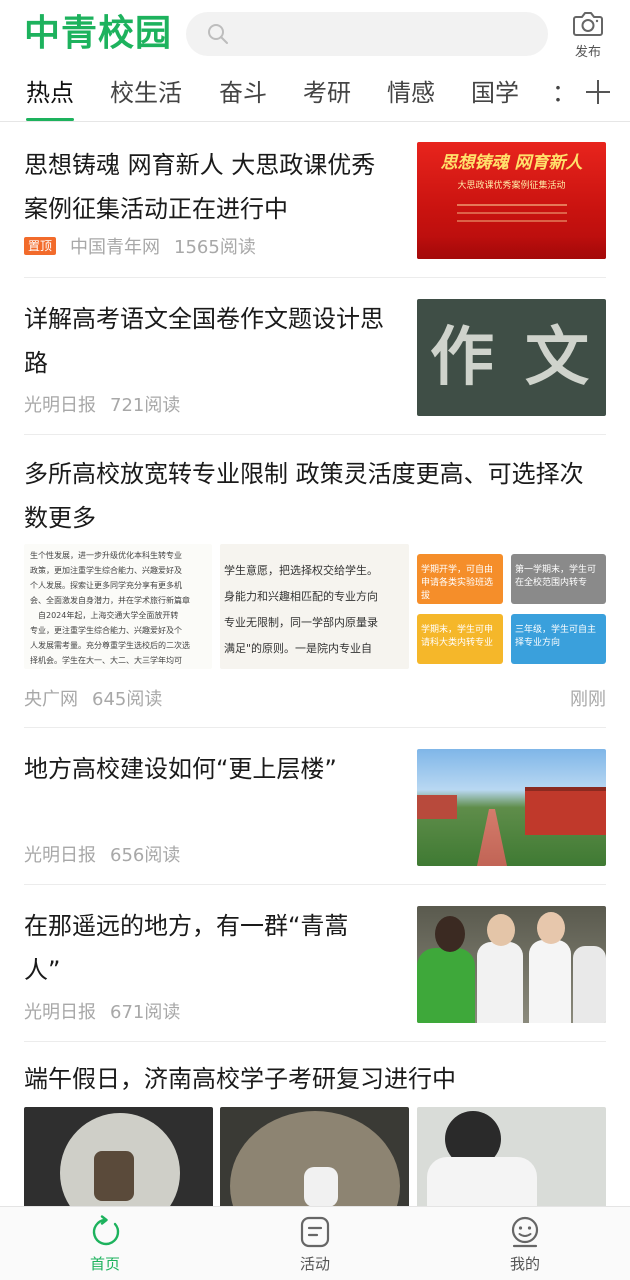 The image size is (630, 1280). What do you see at coordinates (327, 93) in the screenshot?
I see `tab-postgrad: 考研` at bounding box center [327, 93].